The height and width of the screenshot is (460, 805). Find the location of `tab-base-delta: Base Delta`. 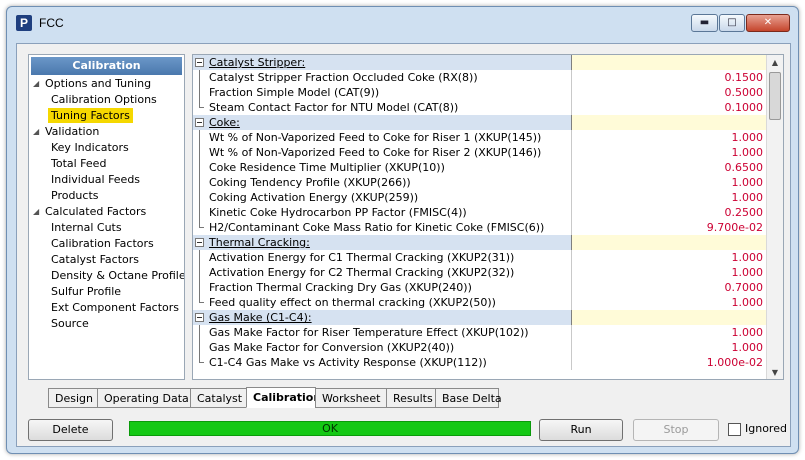

tab-base-delta: Base Delta is located at coordinates (468, 398).